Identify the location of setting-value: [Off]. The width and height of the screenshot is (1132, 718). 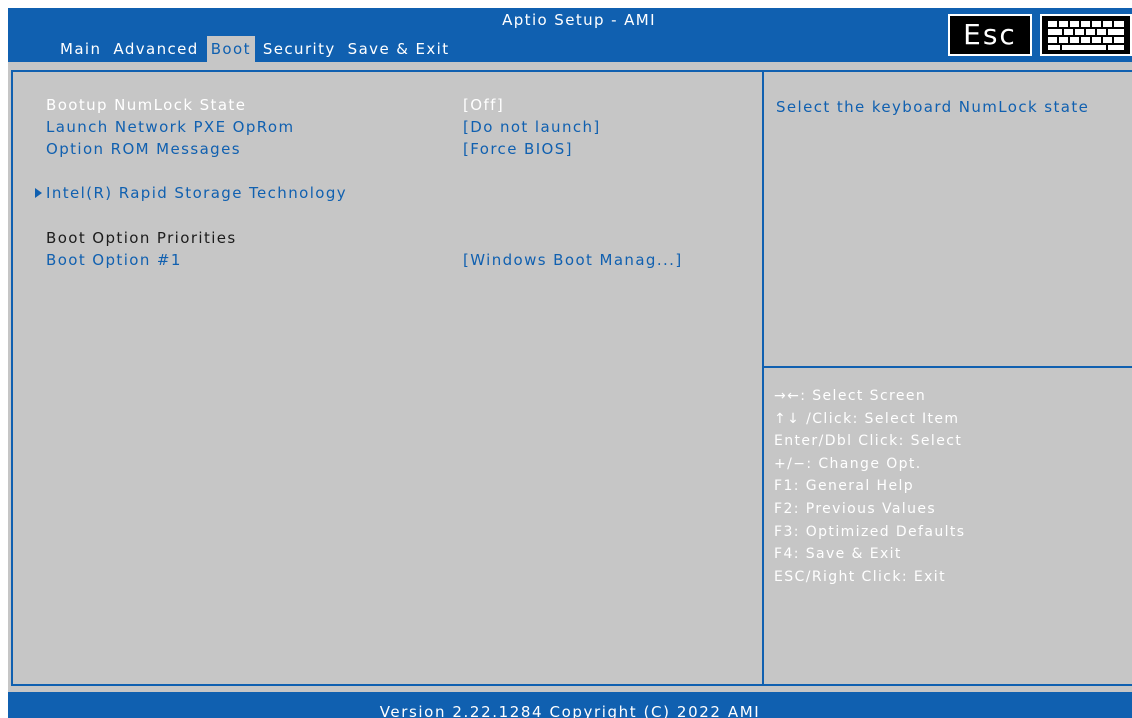
(483, 105).